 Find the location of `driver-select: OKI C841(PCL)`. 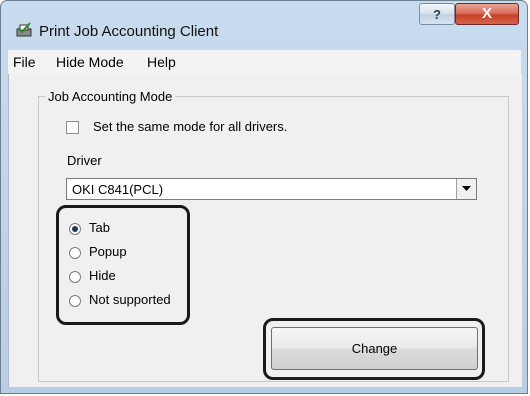

driver-select: OKI C841(PCL) is located at coordinates (271, 189).